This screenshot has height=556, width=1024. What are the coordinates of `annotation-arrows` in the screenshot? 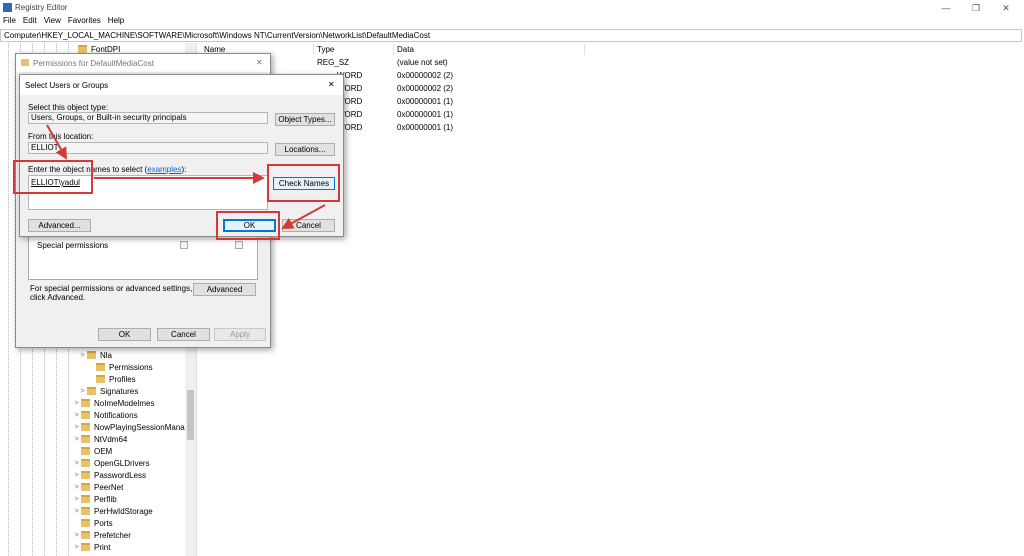 It's located at (186, 176).